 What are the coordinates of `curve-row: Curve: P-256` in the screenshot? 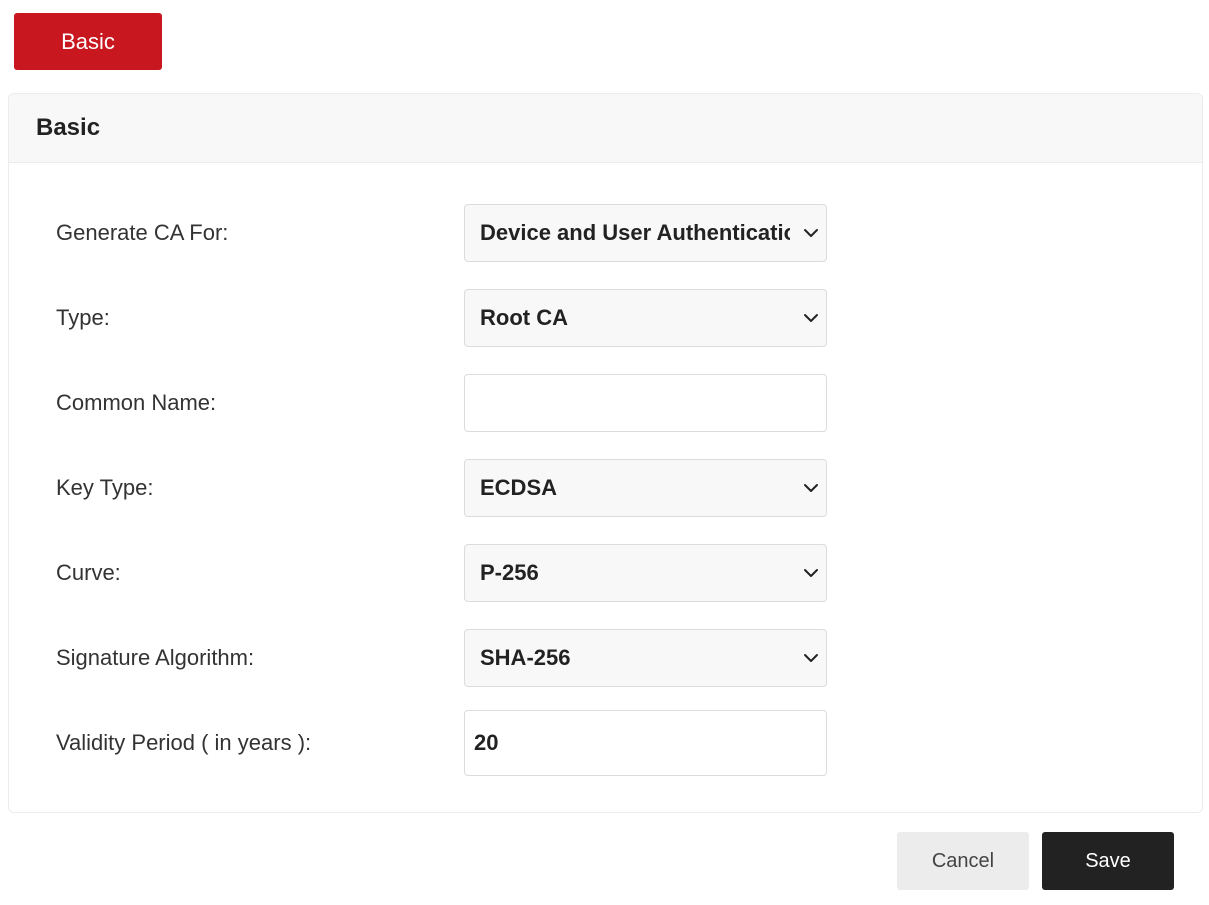 It's located at (605, 573).